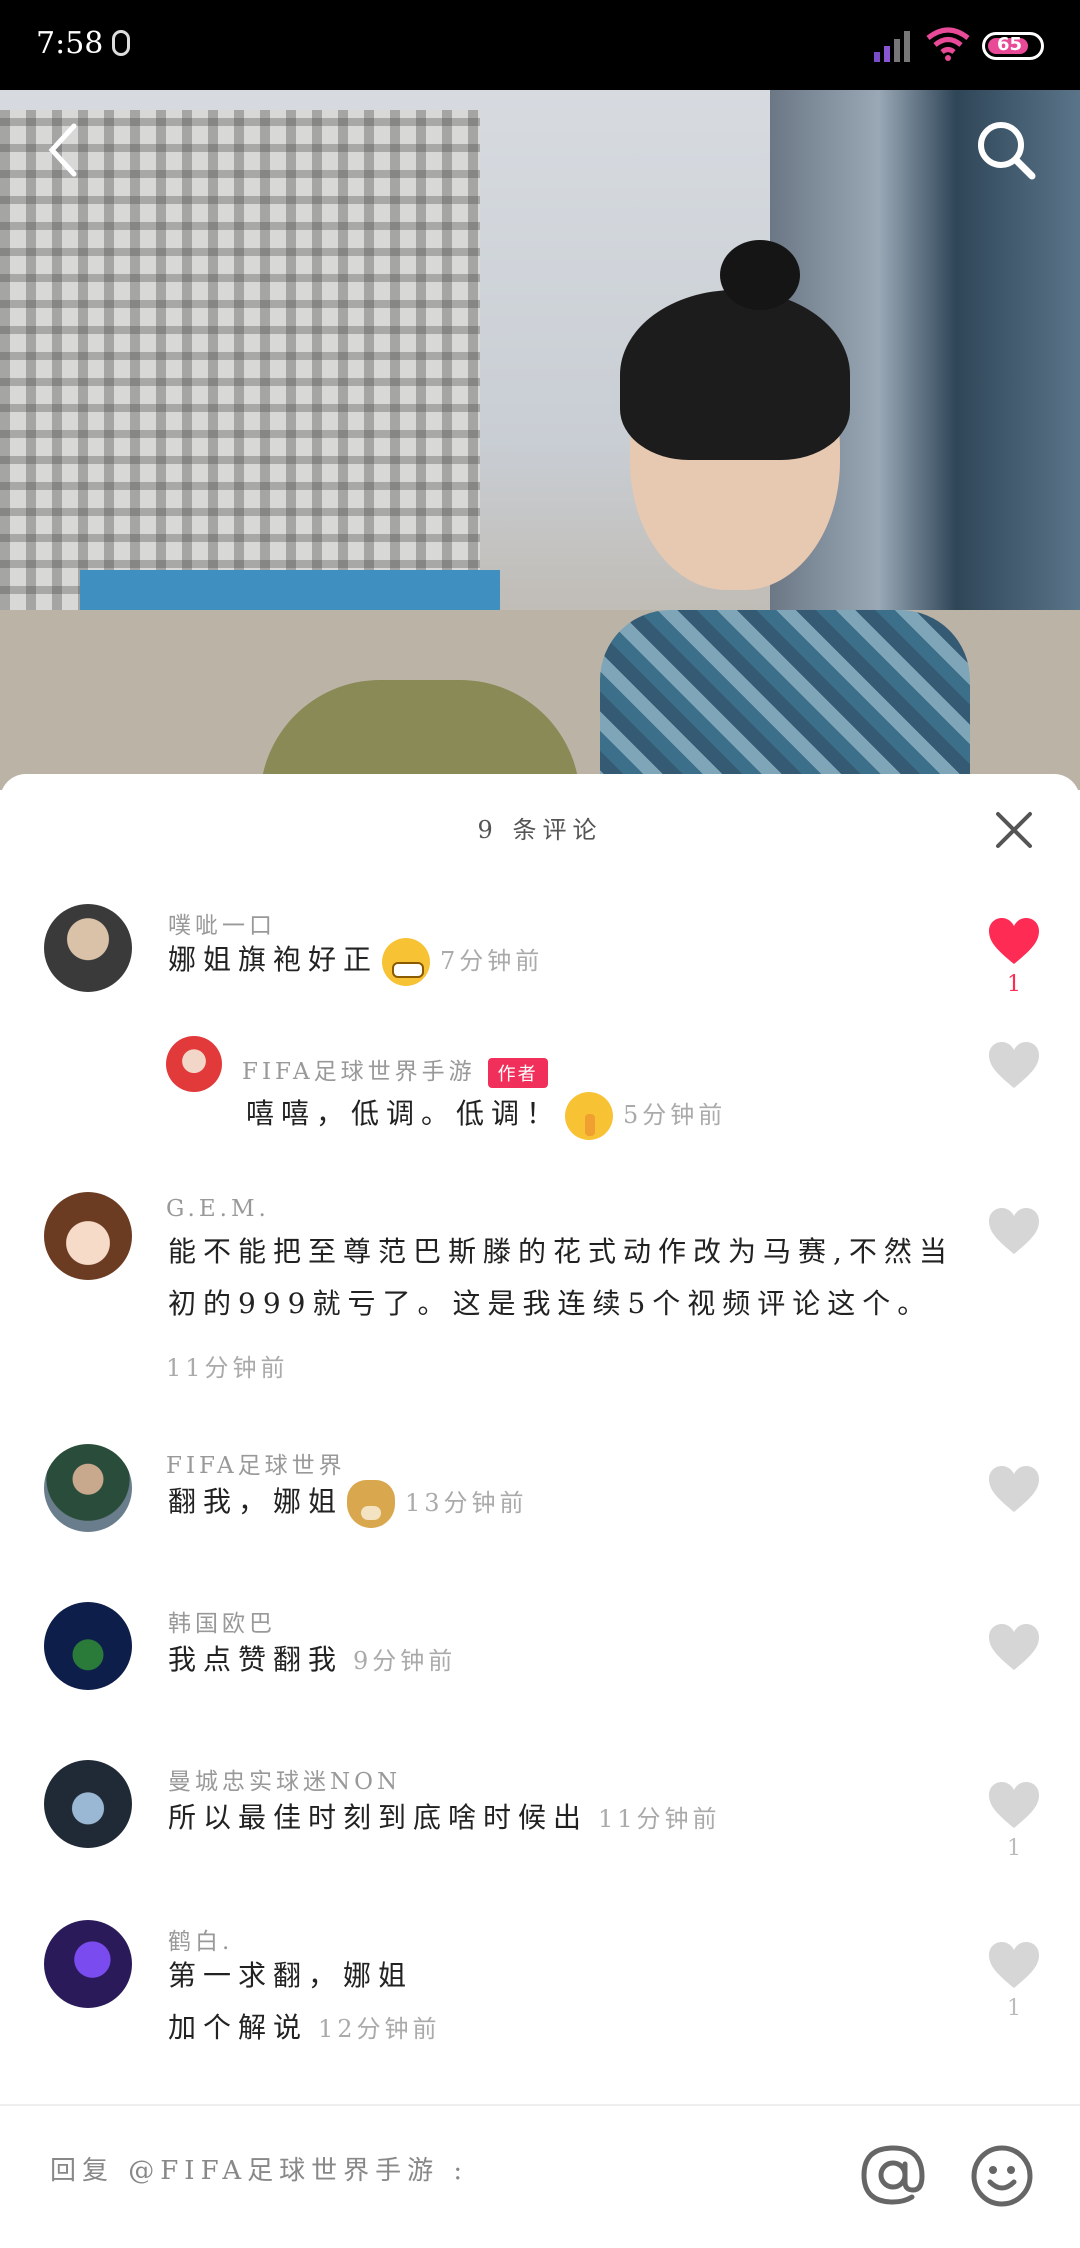 This screenshot has width=1080, height=2248. What do you see at coordinates (259, 2168) in the screenshot?
I see `reply-input: 回复 @FIFA足球世界手游 :` at bounding box center [259, 2168].